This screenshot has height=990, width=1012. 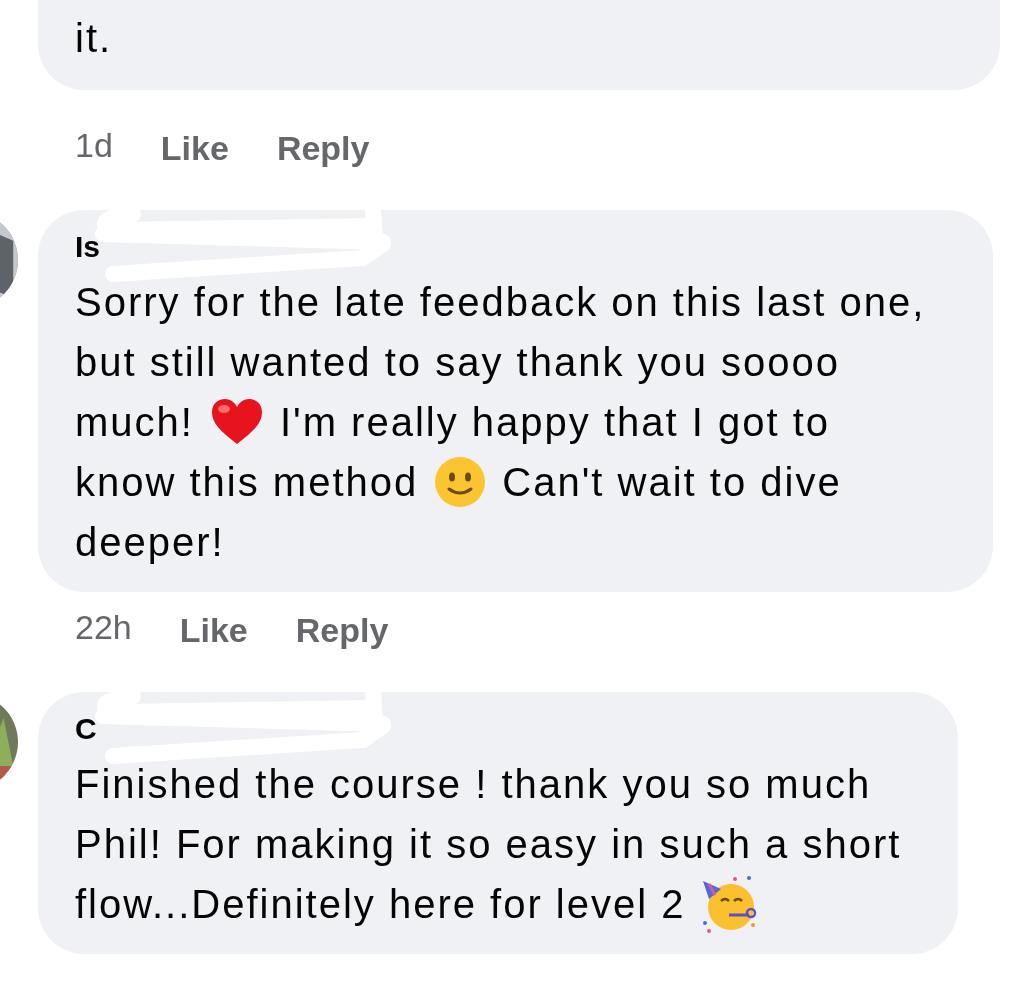 What do you see at coordinates (247, 482) in the screenshot?
I see `comment-text: know this method` at bounding box center [247, 482].